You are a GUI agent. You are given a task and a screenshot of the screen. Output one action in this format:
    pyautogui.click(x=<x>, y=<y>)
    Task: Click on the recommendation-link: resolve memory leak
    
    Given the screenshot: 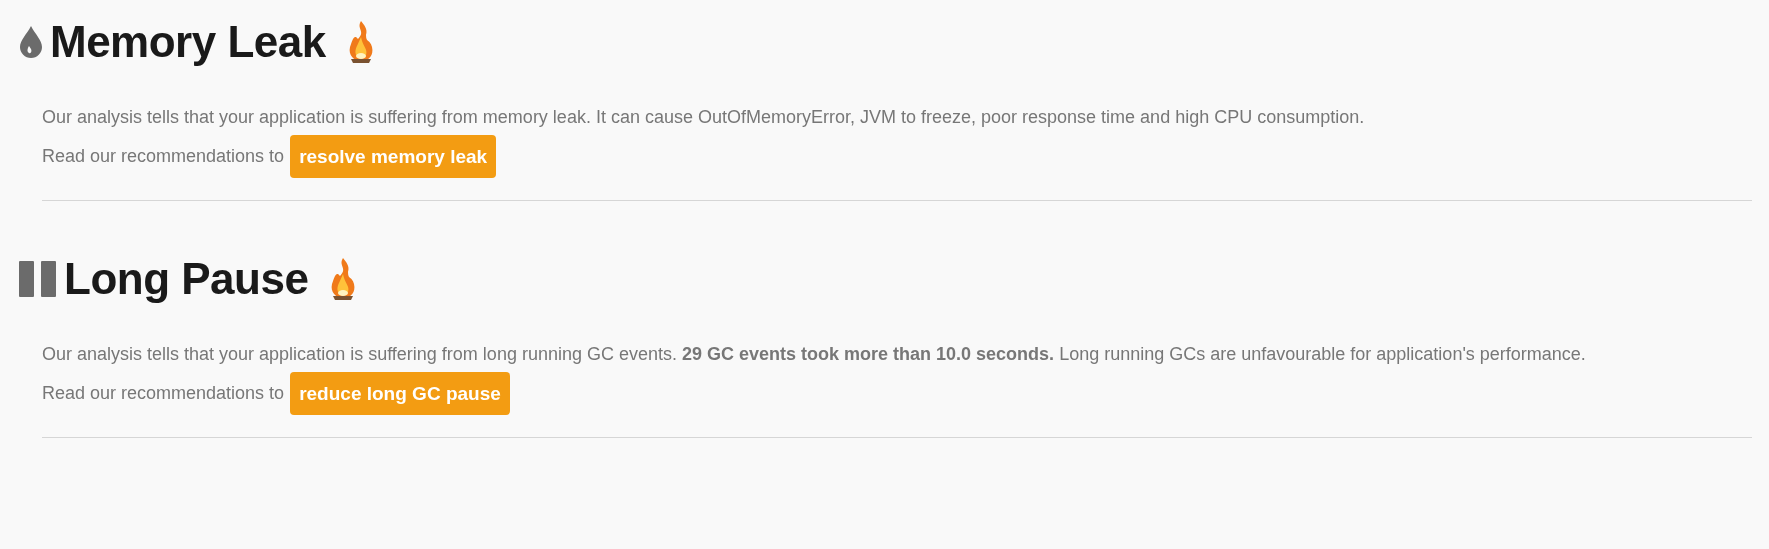 What is the action you would take?
    pyautogui.click(x=393, y=156)
    